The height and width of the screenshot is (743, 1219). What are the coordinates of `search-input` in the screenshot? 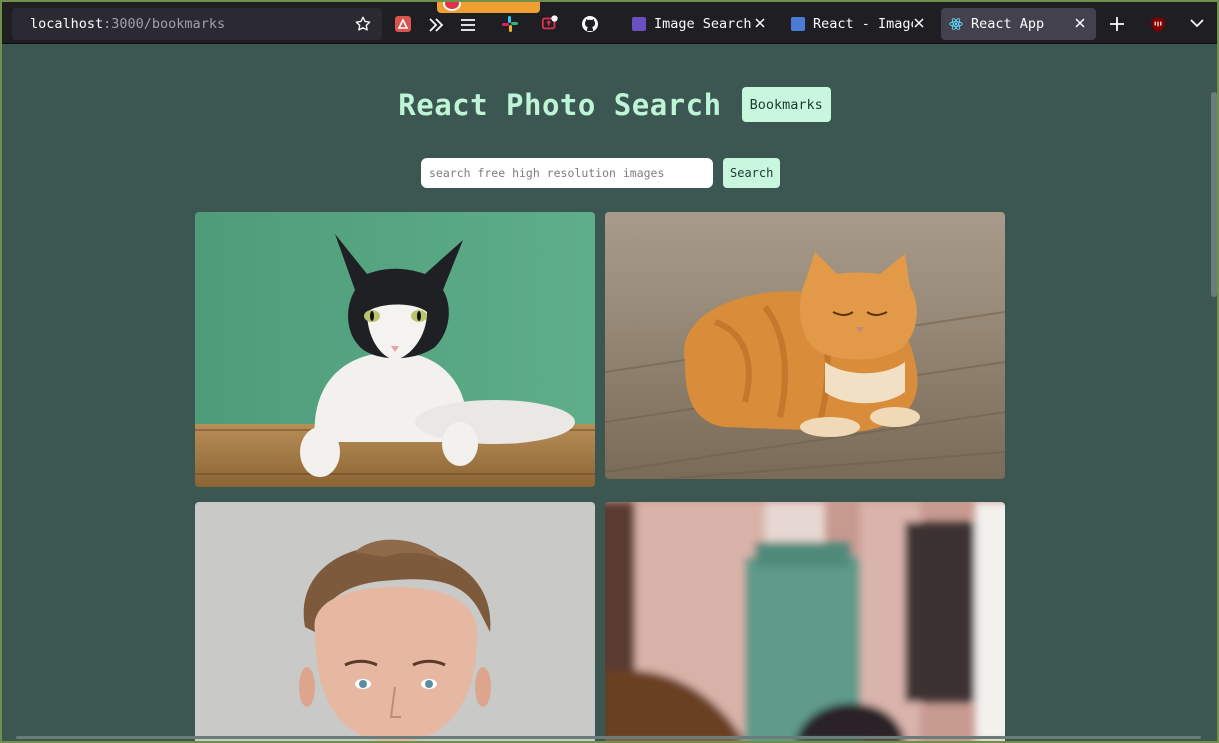 It's located at (567, 173).